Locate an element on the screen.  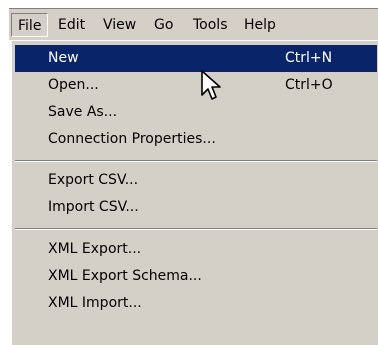
menu-item-shortcut: Ctrl+O is located at coordinates (309, 85).